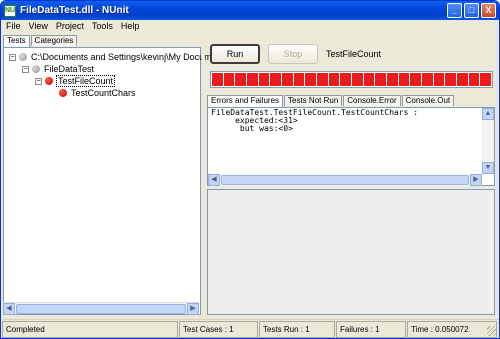 The width and height of the screenshot is (500, 339). Describe the element at coordinates (10, 10) in the screenshot. I see `nunit-app-icon: NU` at that location.